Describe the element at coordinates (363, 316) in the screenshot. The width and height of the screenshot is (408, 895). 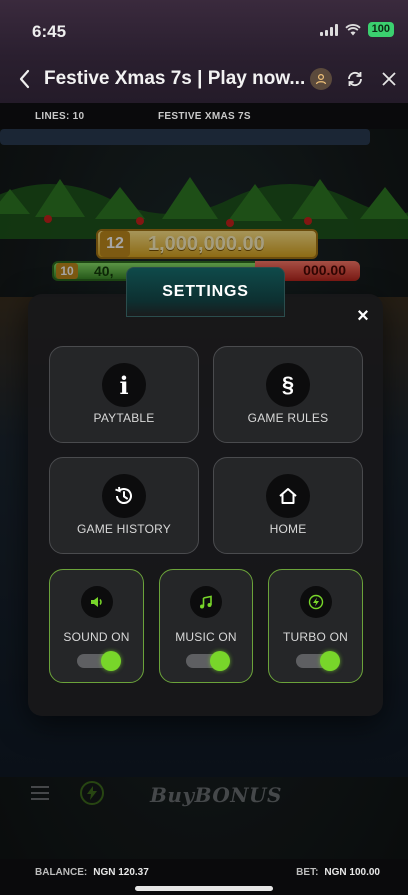
I see `close-settings-button: ×` at that location.